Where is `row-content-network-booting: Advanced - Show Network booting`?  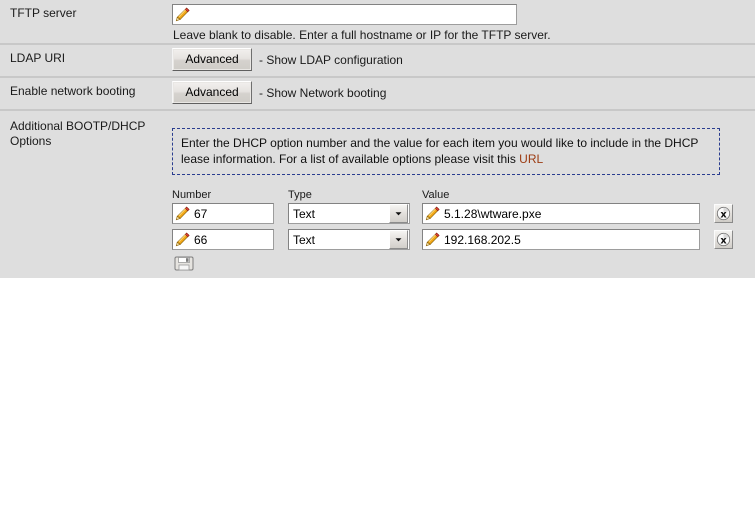
row-content-network-booting: Advanced - Show Network booting is located at coordinates (463, 93).